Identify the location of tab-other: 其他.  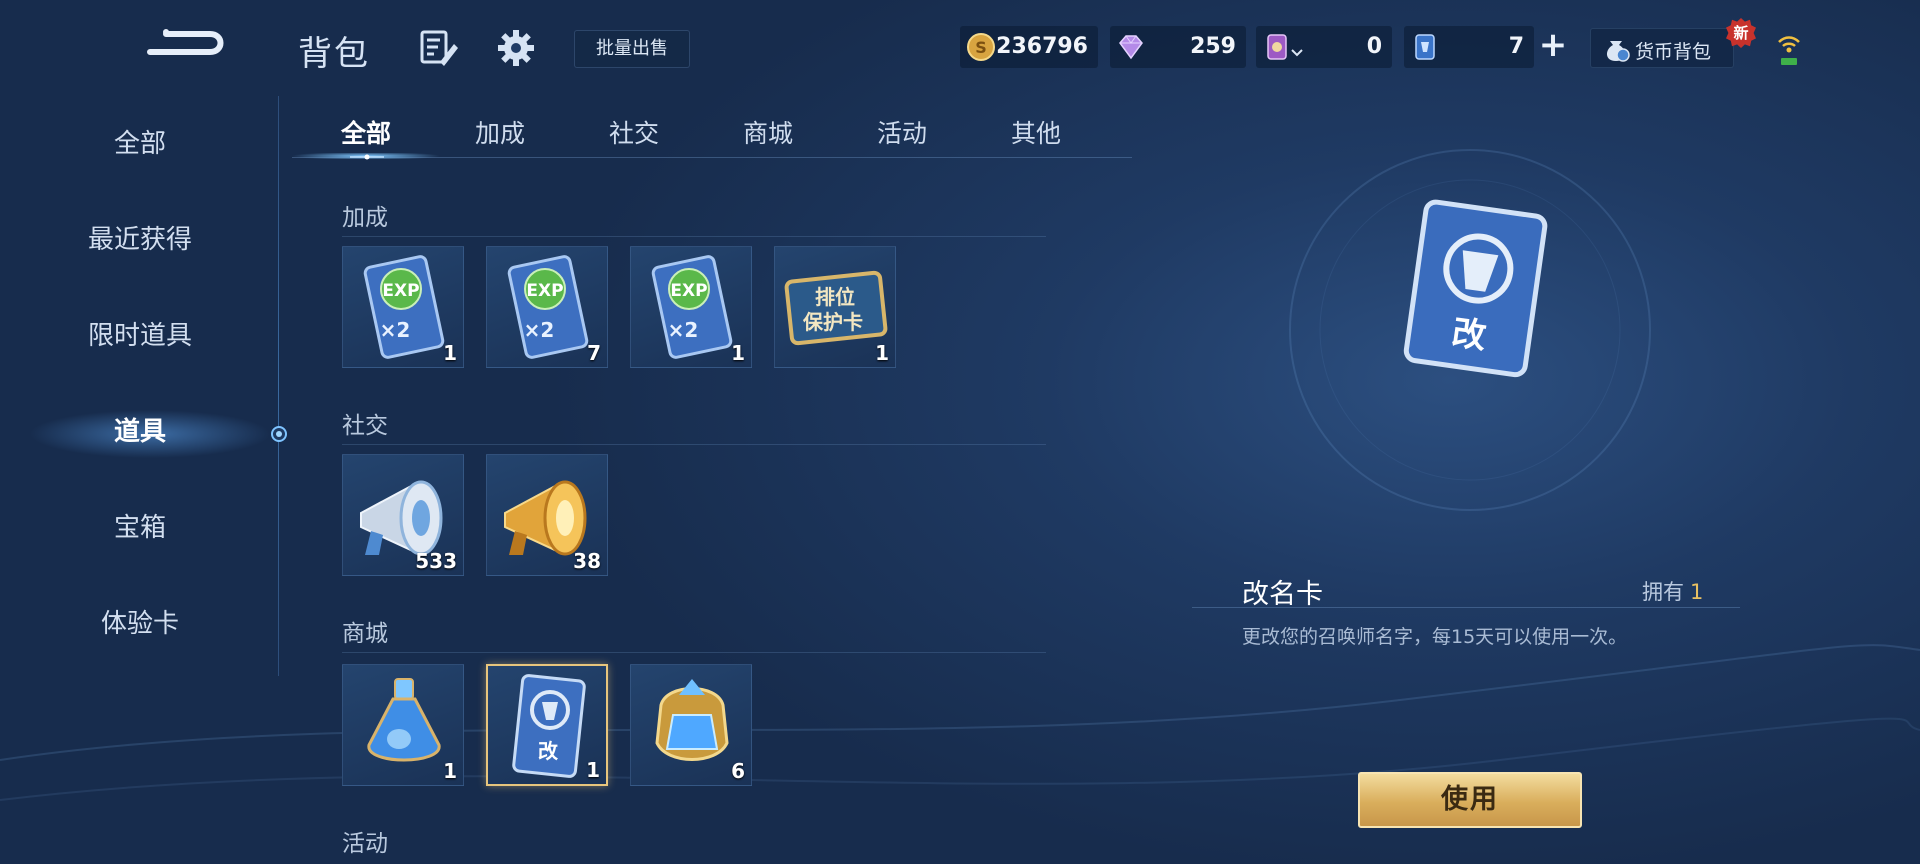
(1036, 132).